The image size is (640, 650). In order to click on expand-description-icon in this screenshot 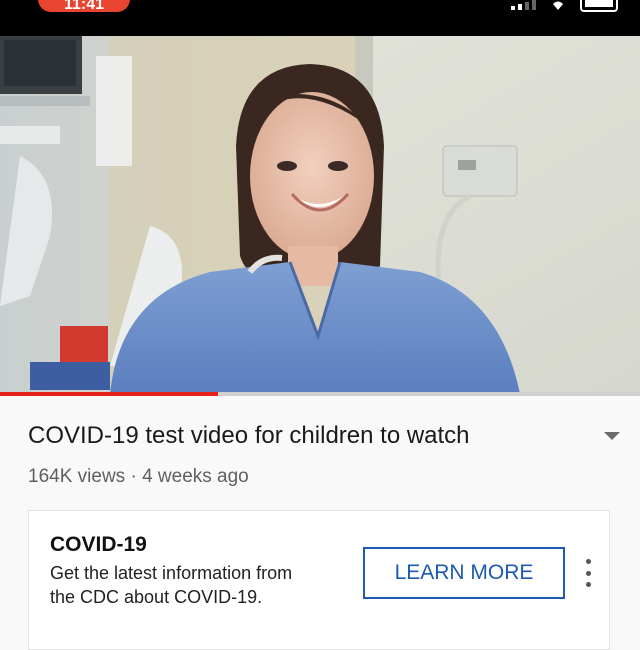, I will do `click(612, 436)`.